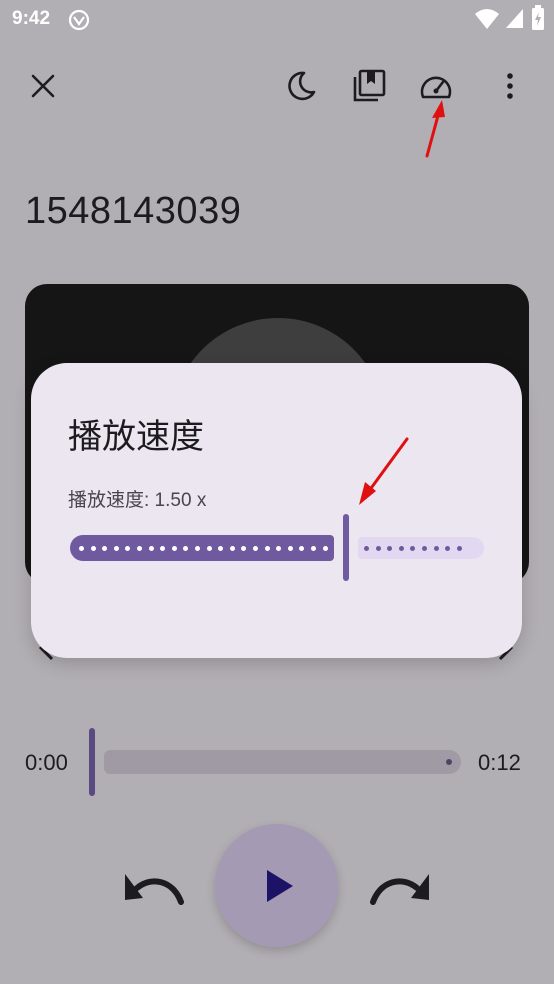 This screenshot has width=554, height=984. I want to click on status-time: 9:42, so click(31, 18).